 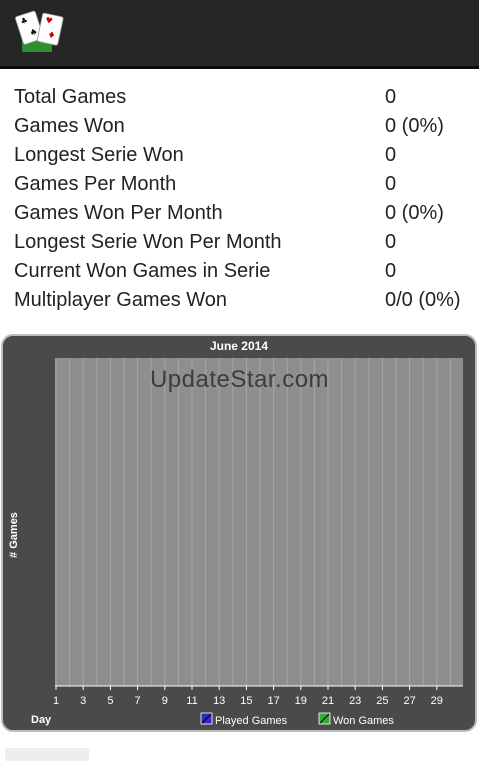 I want to click on x-tick-label: 1, so click(x=56, y=701).